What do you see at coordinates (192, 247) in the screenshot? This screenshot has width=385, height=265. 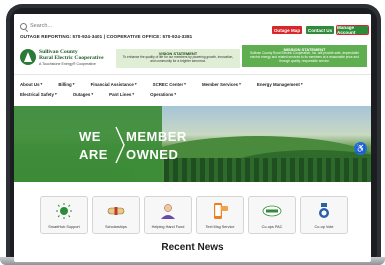 I see `recent-news-title: Recent News` at bounding box center [192, 247].